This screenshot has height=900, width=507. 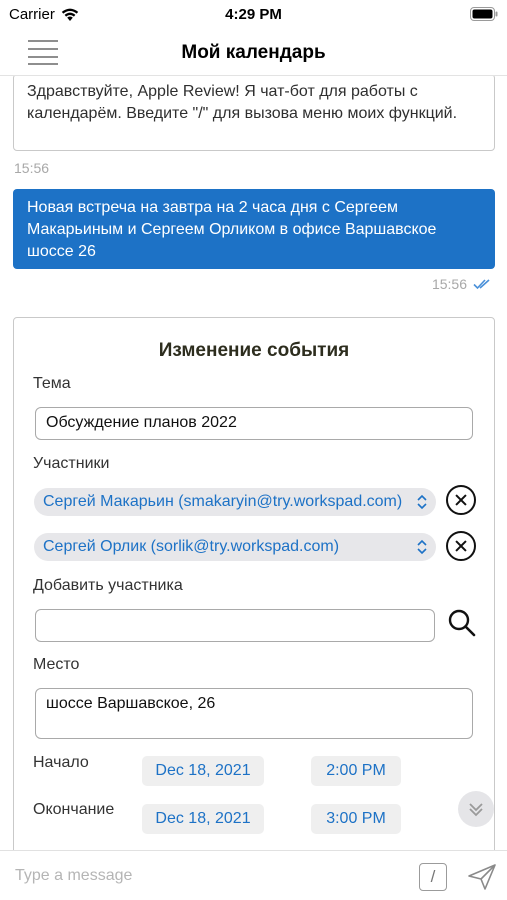 What do you see at coordinates (108, 585) in the screenshot?
I see `add-participant-label: Добавить участника` at bounding box center [108, 585].